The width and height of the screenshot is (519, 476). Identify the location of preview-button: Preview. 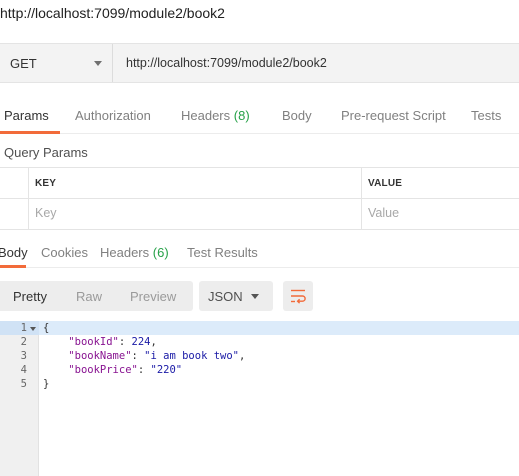
(153, 296).